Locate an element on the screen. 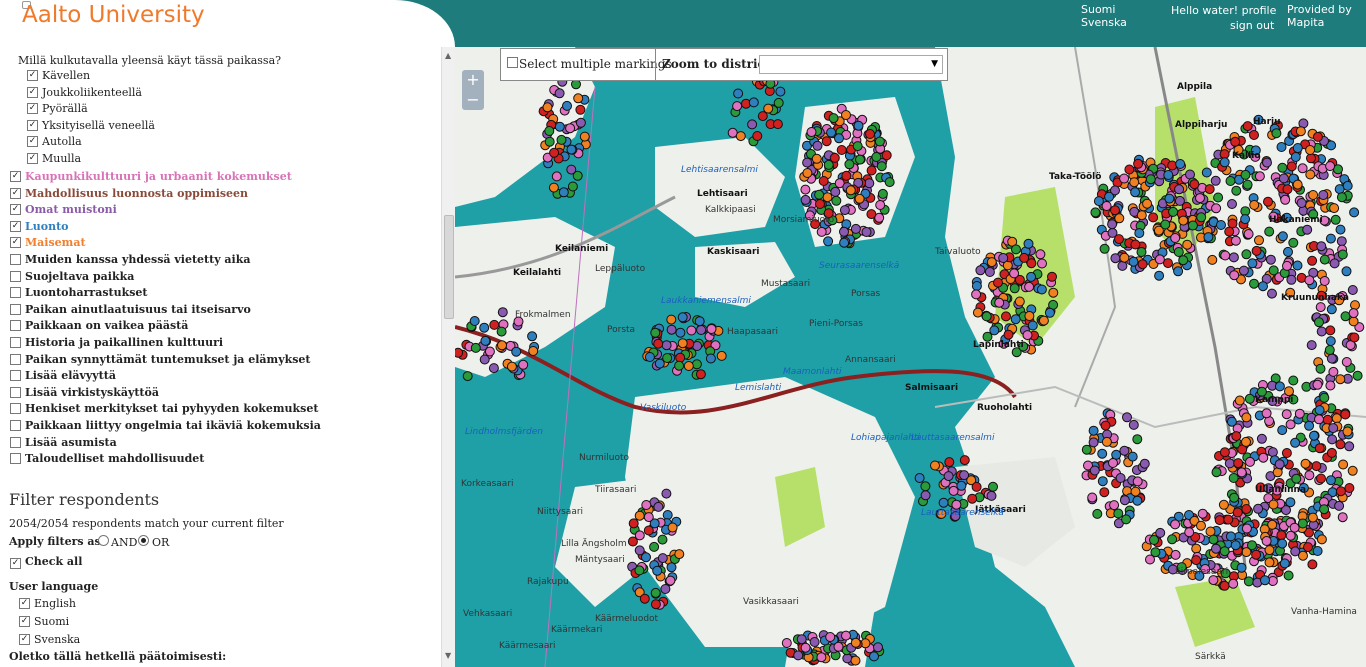 This screenshot has width=1366, height=667. sign-out-link: sign out is located at coordinates (1252, 25).